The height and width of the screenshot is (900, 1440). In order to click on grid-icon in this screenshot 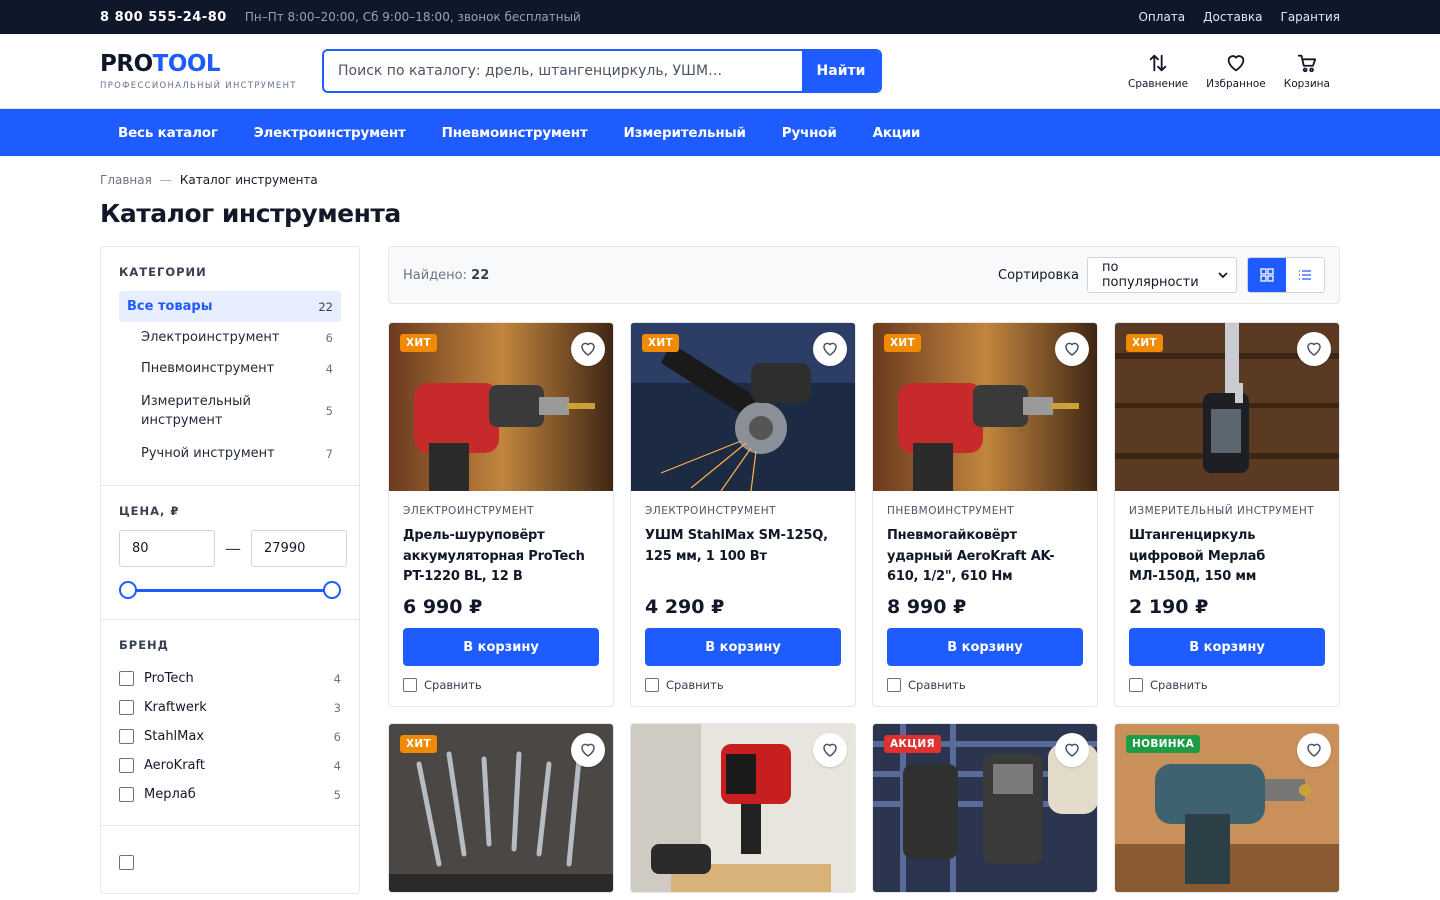, I will do `click(1267, 275)`.